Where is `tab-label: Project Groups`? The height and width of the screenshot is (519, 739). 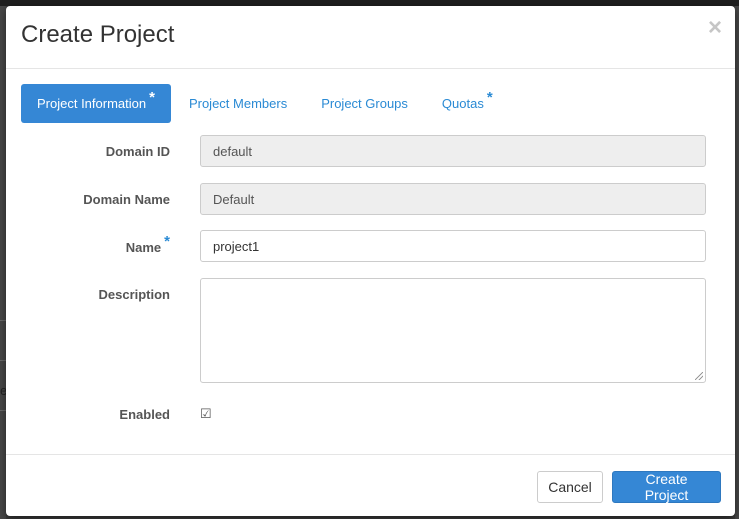
tab-label: Project Groups is located at coordinates (364, 103).